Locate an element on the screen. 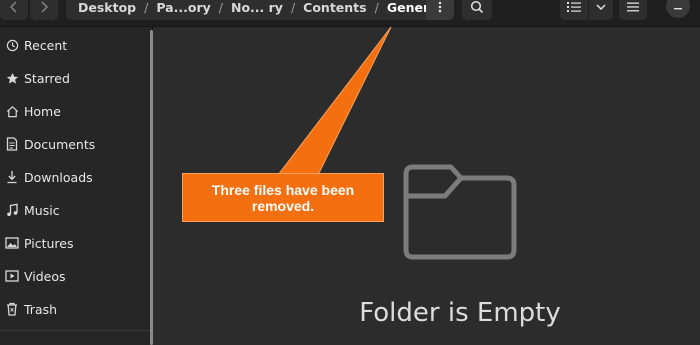  minimize-icon is located at coordinates (678, 9).